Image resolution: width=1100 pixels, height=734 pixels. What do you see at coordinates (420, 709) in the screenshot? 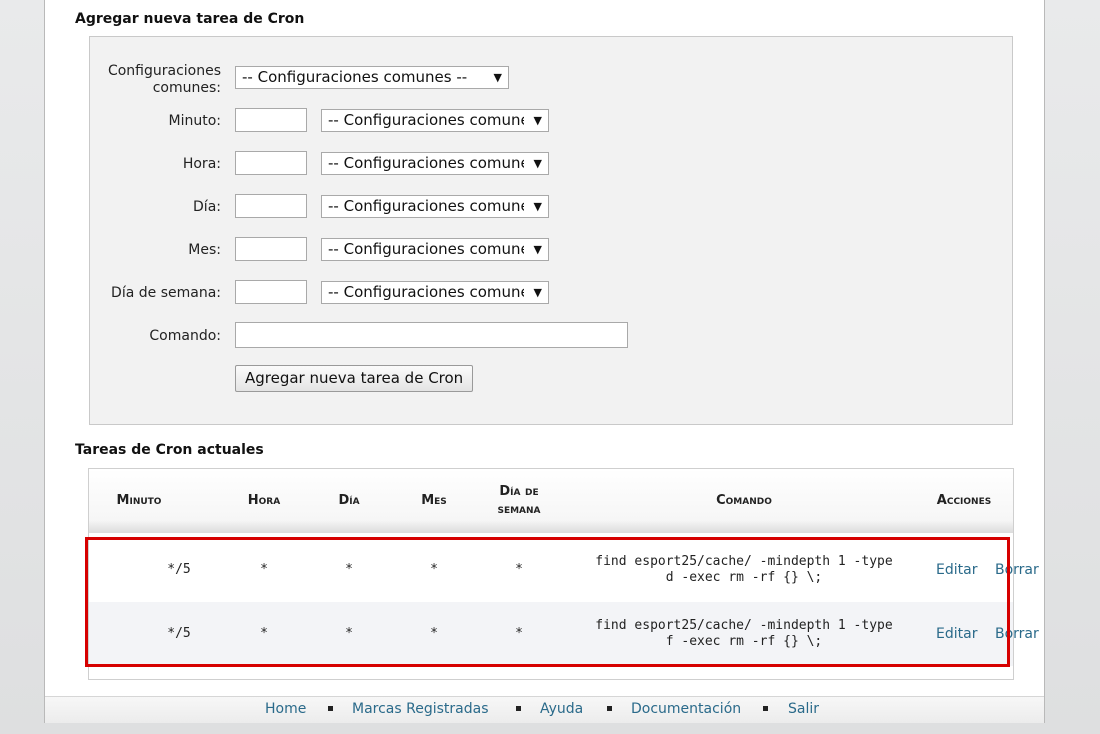
I see `footer-link-trademarks: Marcas Registradas` at bounding box center [420, 709].